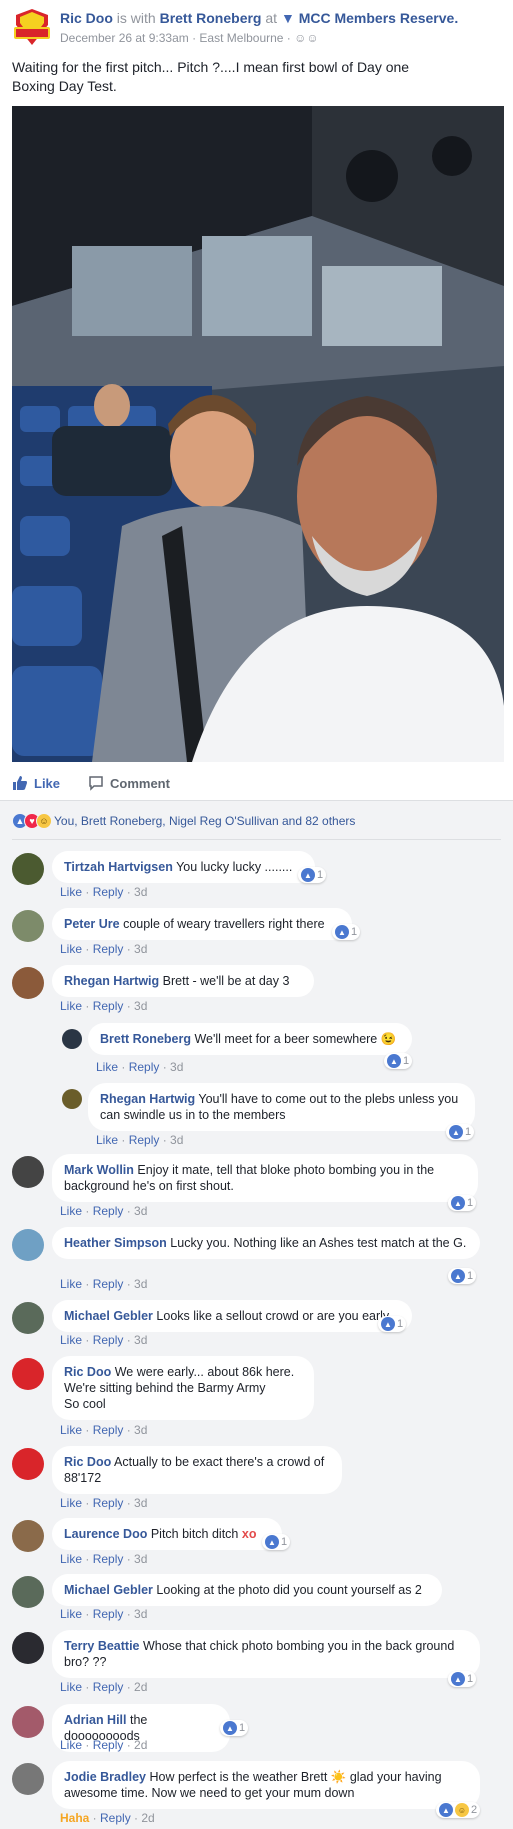 This screenshot has width=513, height=1829. Describe the element at coordinates (86, 18) in the screenshot. I see `author-name: Ric Doo` at that location.